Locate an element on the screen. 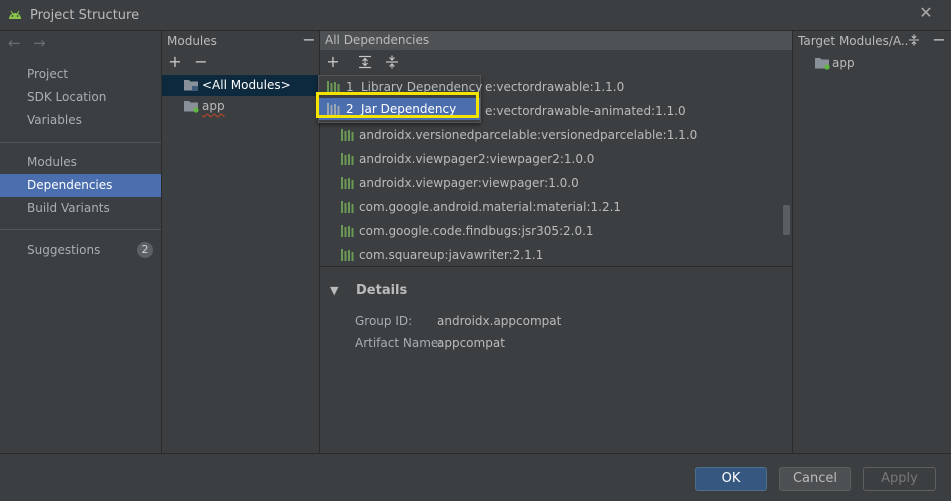  add-module-icon: + is located at coordinates (175, 62).